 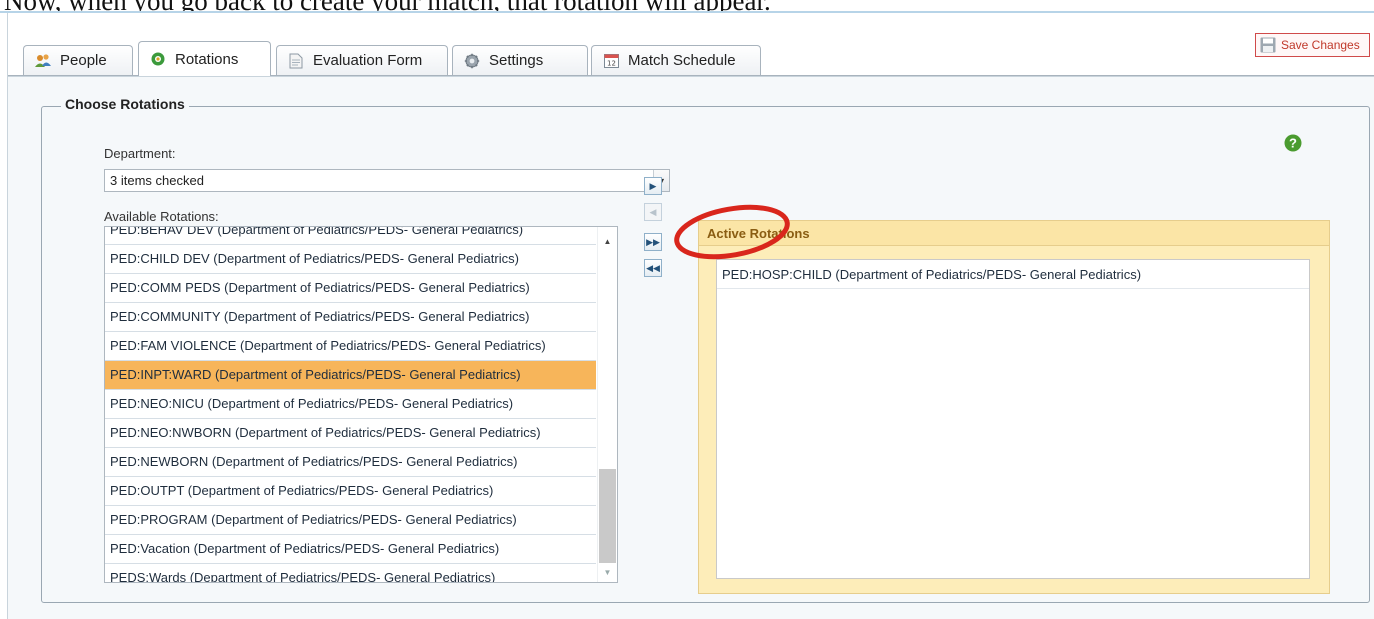 I want to click on people-icon, so click(x=43, y=61).